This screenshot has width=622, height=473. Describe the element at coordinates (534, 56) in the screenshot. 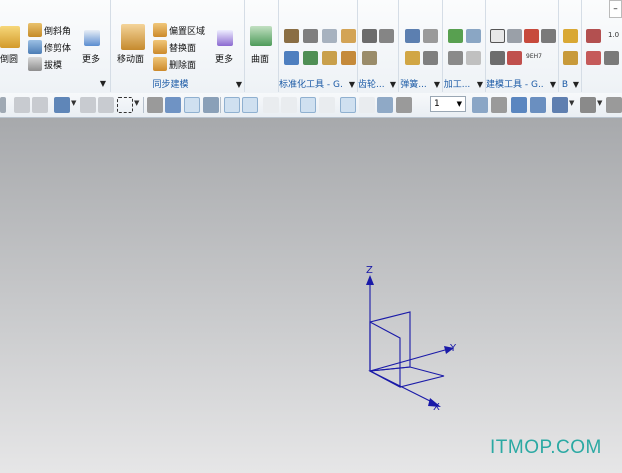

I see `tolerance-label: 9EH7` at that location.